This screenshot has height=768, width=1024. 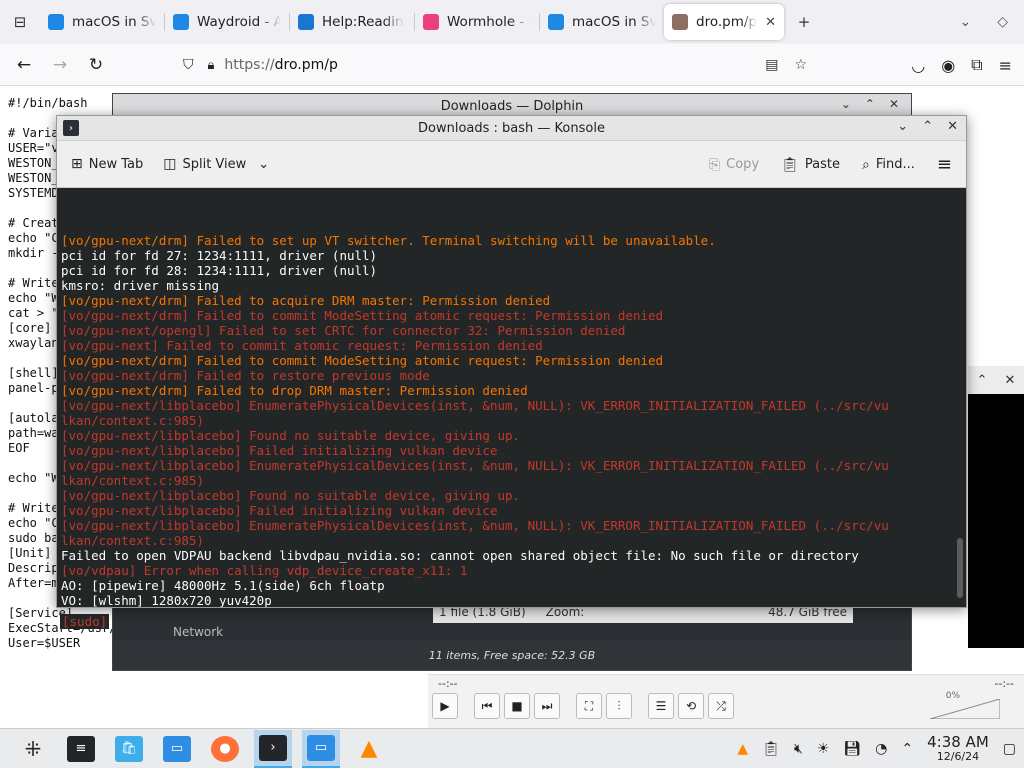 What do you see at coordinates (227, 22) in the screenshot?
I see `browser-tab: Waydroid - A` at bounding box center [227, 22].